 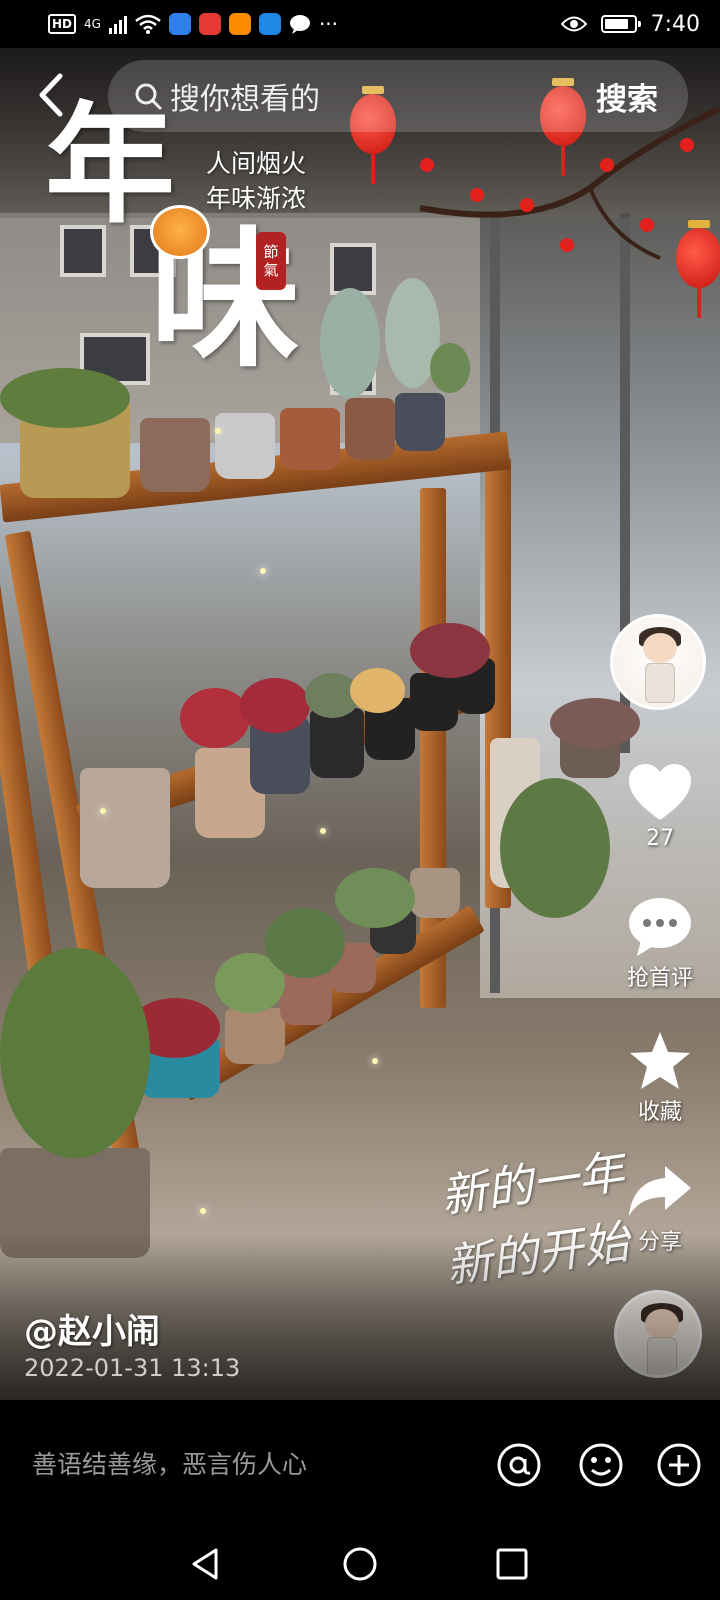 I want to click on chevron-left-icon, so click(x=51, y=95).